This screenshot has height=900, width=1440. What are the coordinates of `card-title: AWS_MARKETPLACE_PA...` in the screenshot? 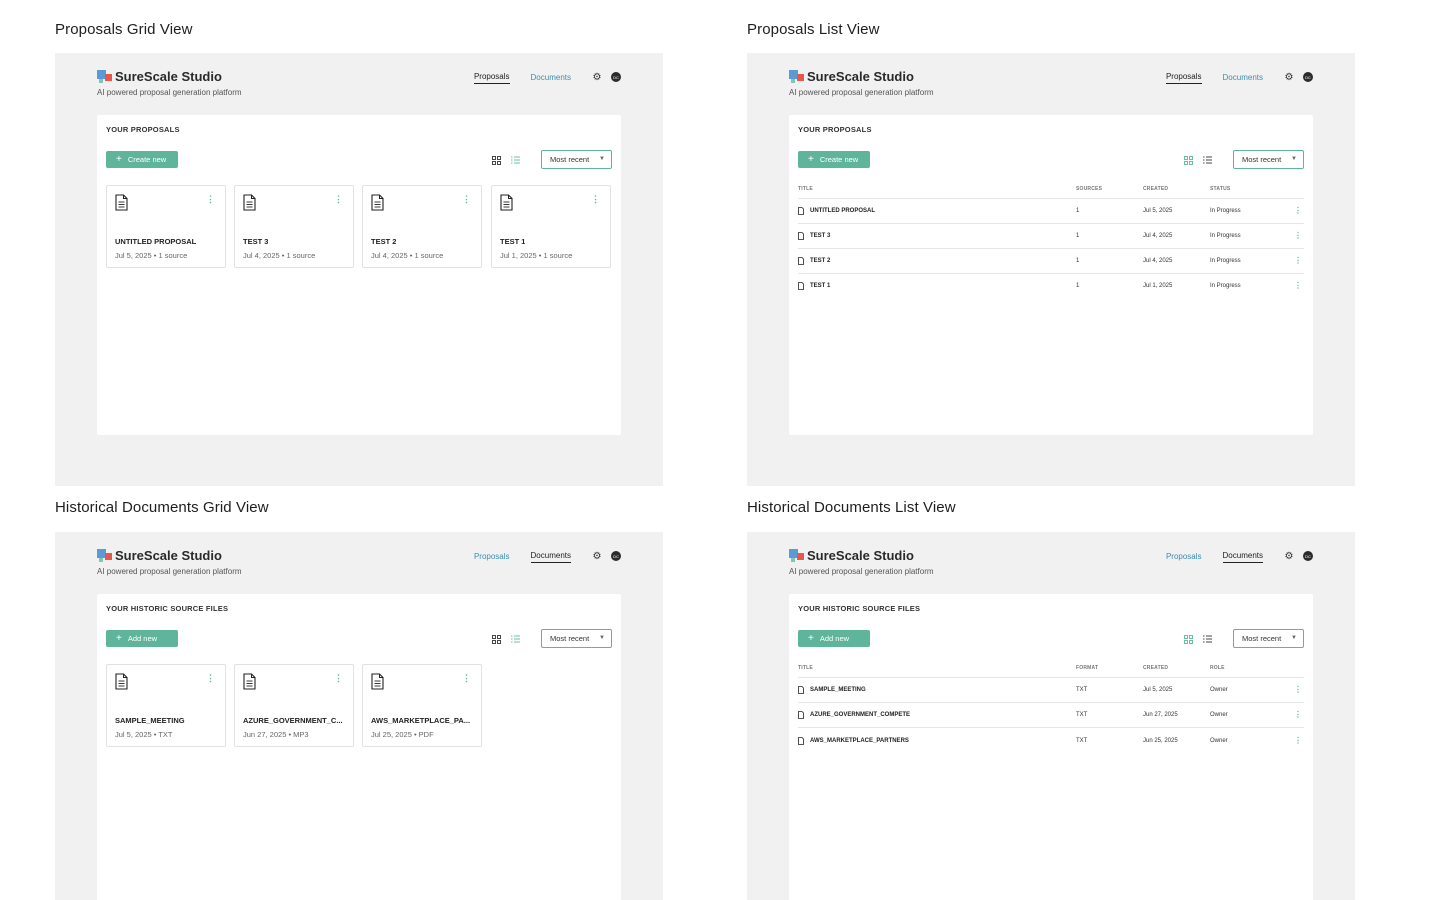 It's located at (421, 720).